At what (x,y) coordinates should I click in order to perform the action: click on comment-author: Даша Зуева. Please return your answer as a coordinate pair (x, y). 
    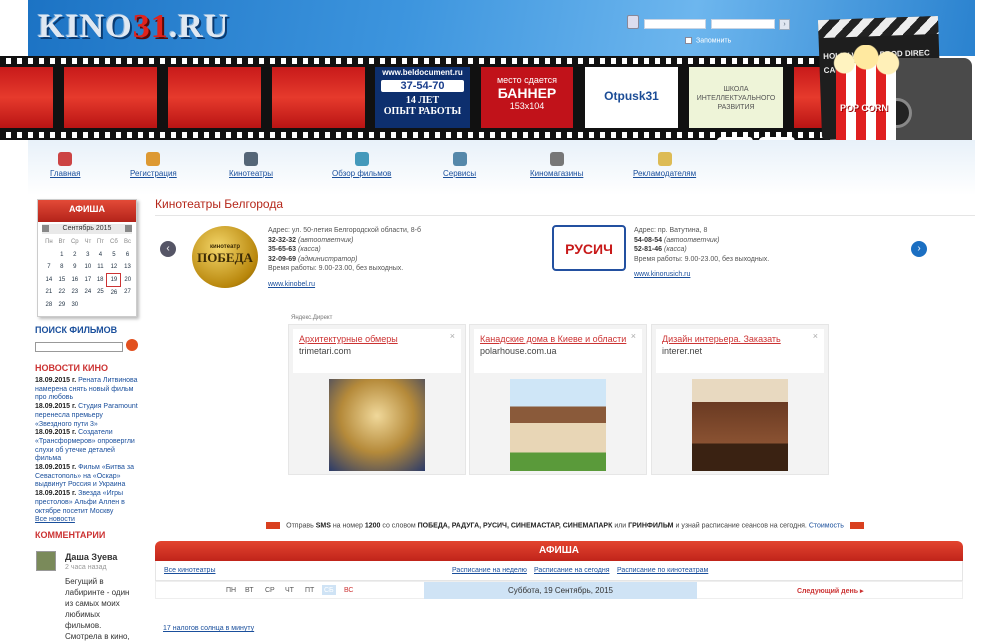
    Looking at the image, I should click on (91, 557).